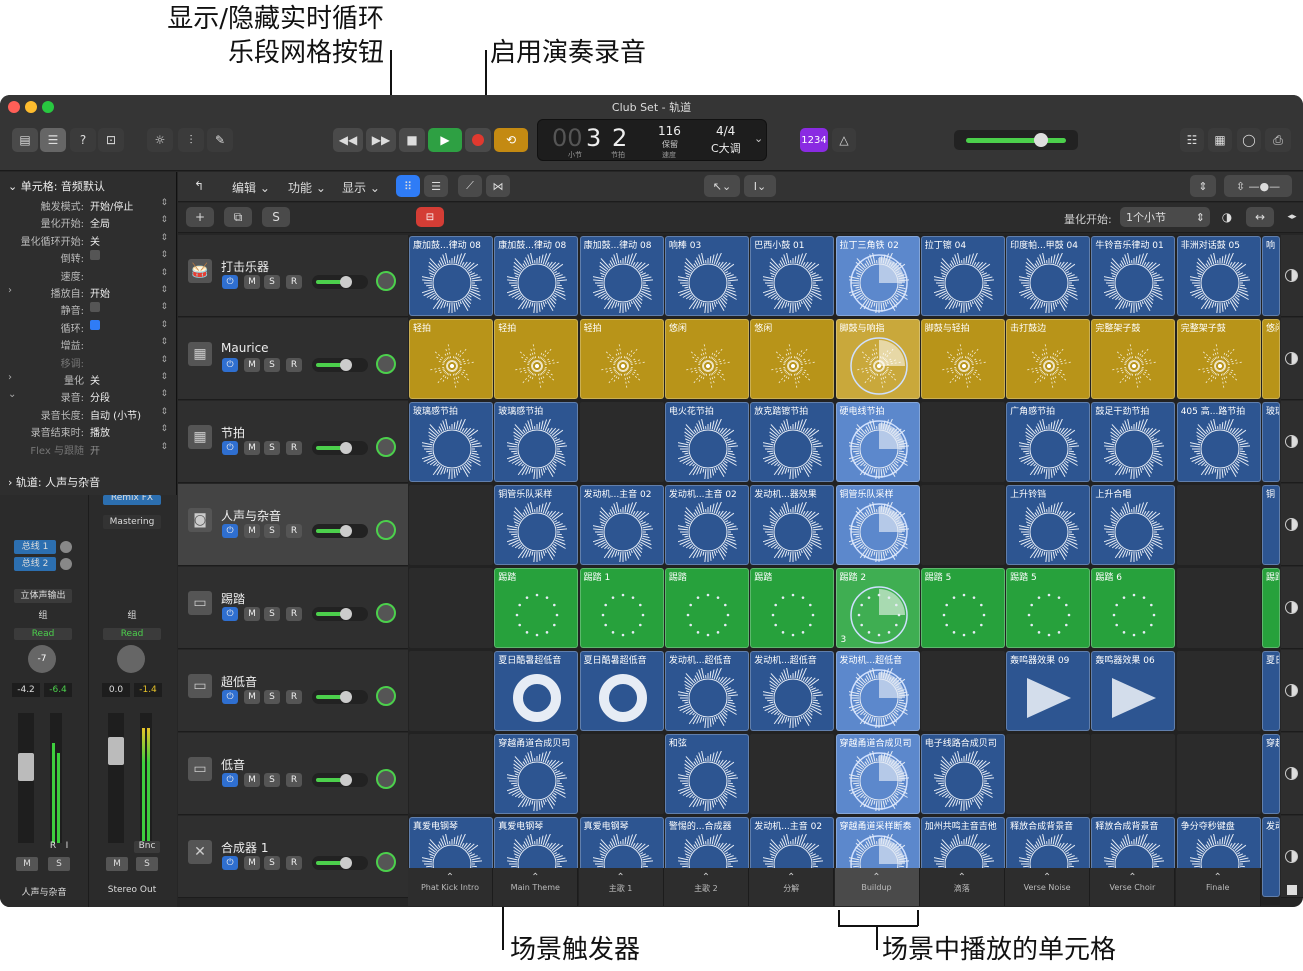 The image size is (1303, 971). Describe the element at coordinates (1016, 140) in the screenshot. I see `master-volume-slider` at that location.